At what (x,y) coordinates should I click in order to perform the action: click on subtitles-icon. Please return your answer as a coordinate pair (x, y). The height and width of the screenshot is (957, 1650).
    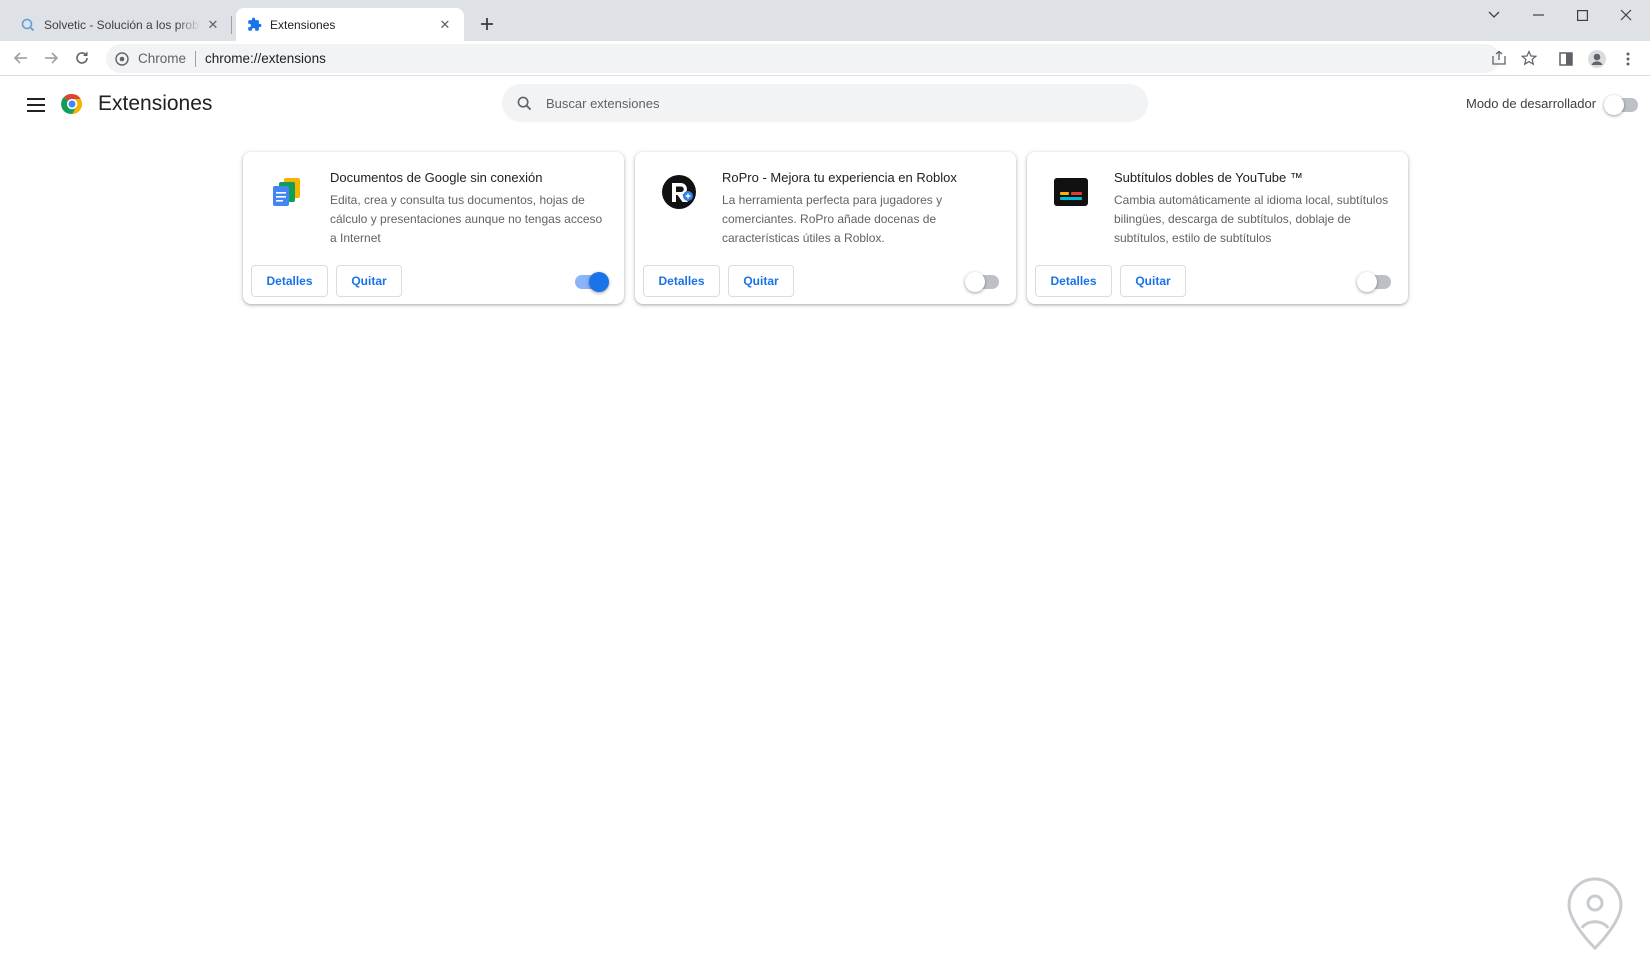
    Looking at the image, I should click on (1071, 192).